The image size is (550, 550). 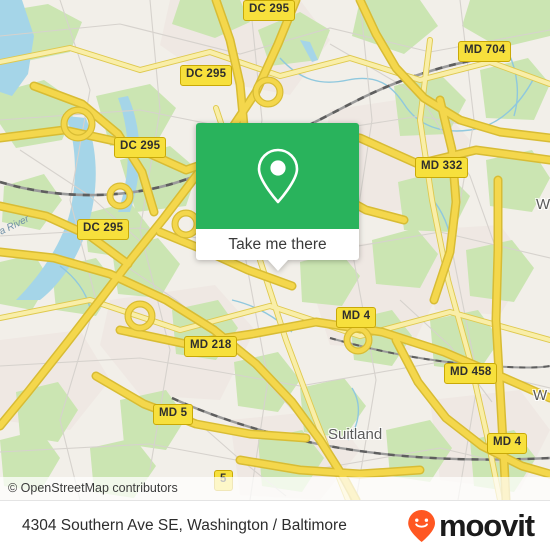 I want to click on callout-pointer, so click(x=277, y=265).